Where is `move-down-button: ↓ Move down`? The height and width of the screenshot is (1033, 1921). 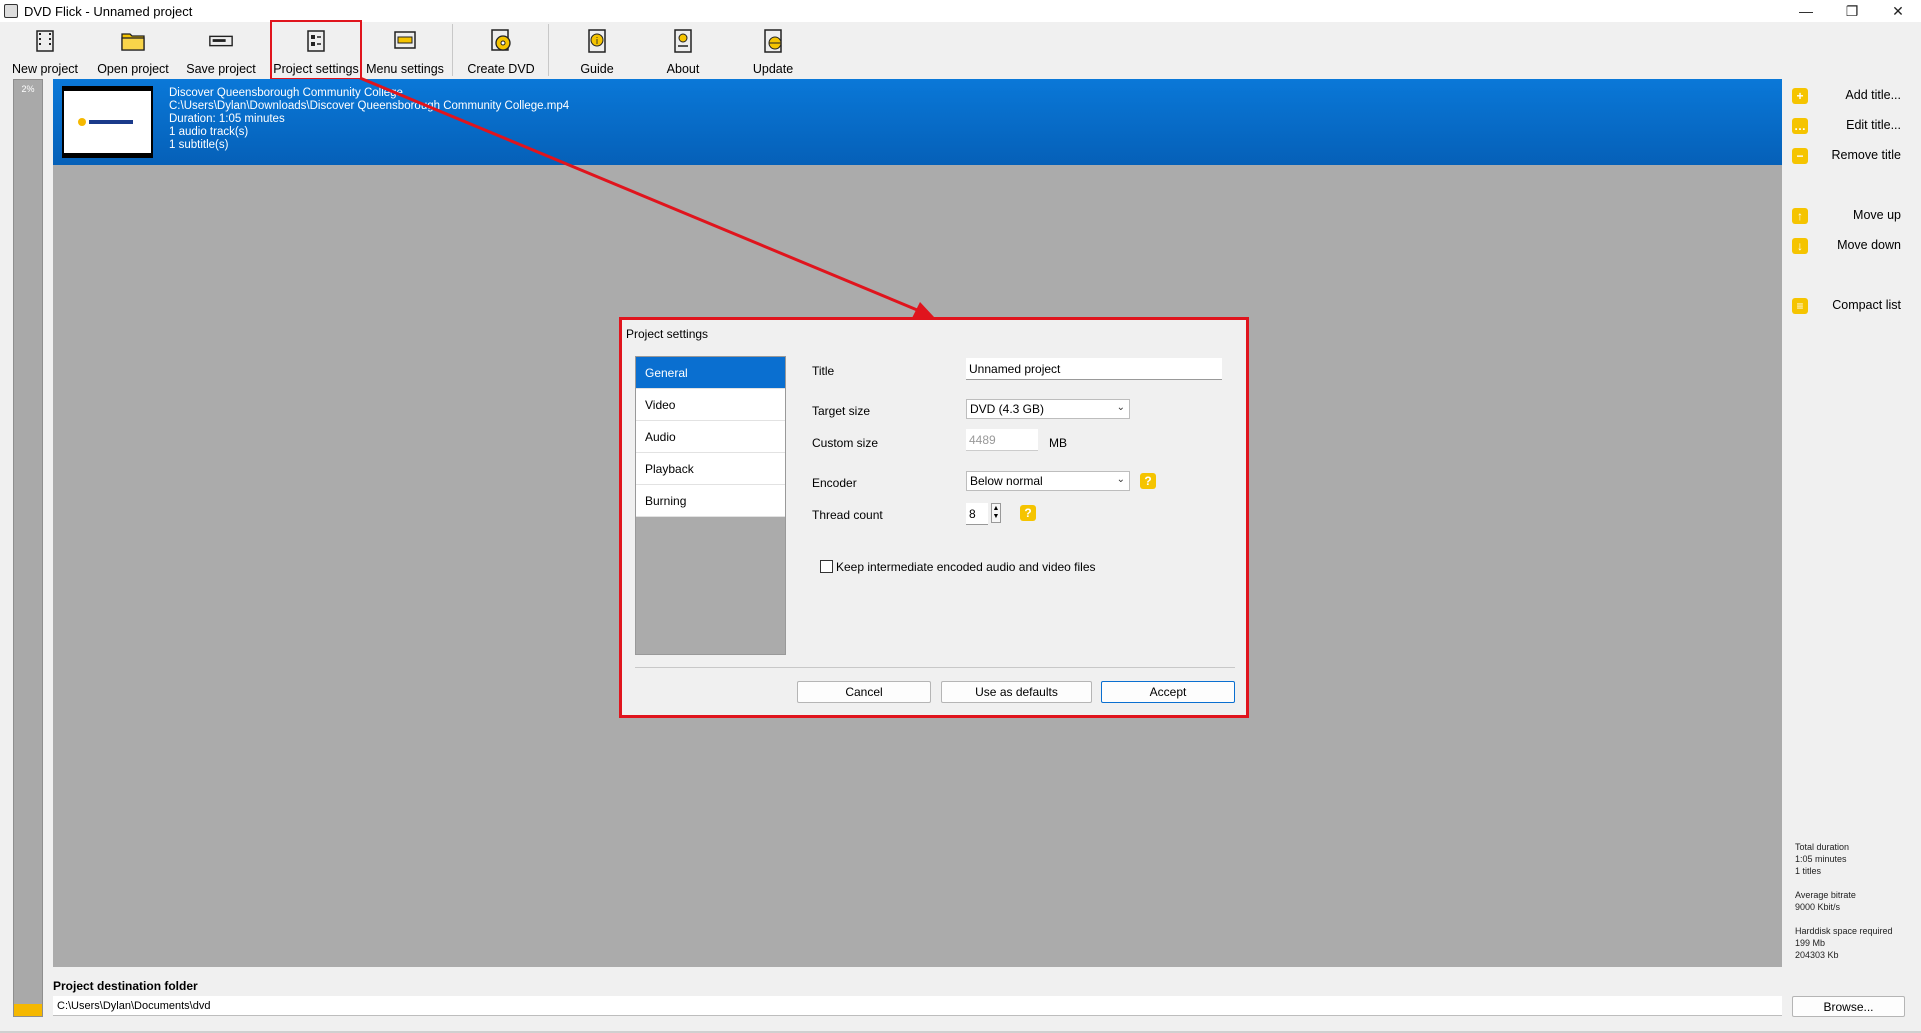
move-down-button: ↓ Move down is located at coordinates (1851, 246).